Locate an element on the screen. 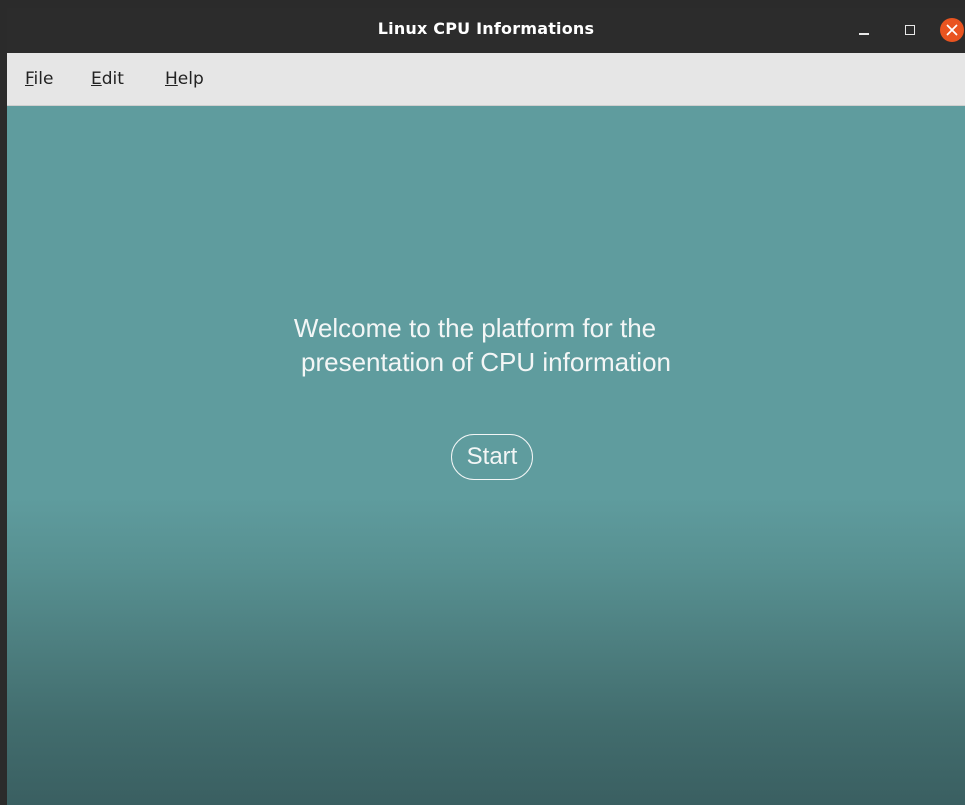 The height and width of the screenshot is (805, 965). title-bar: Linux CPU Informations is located at coordinates (486, 30).